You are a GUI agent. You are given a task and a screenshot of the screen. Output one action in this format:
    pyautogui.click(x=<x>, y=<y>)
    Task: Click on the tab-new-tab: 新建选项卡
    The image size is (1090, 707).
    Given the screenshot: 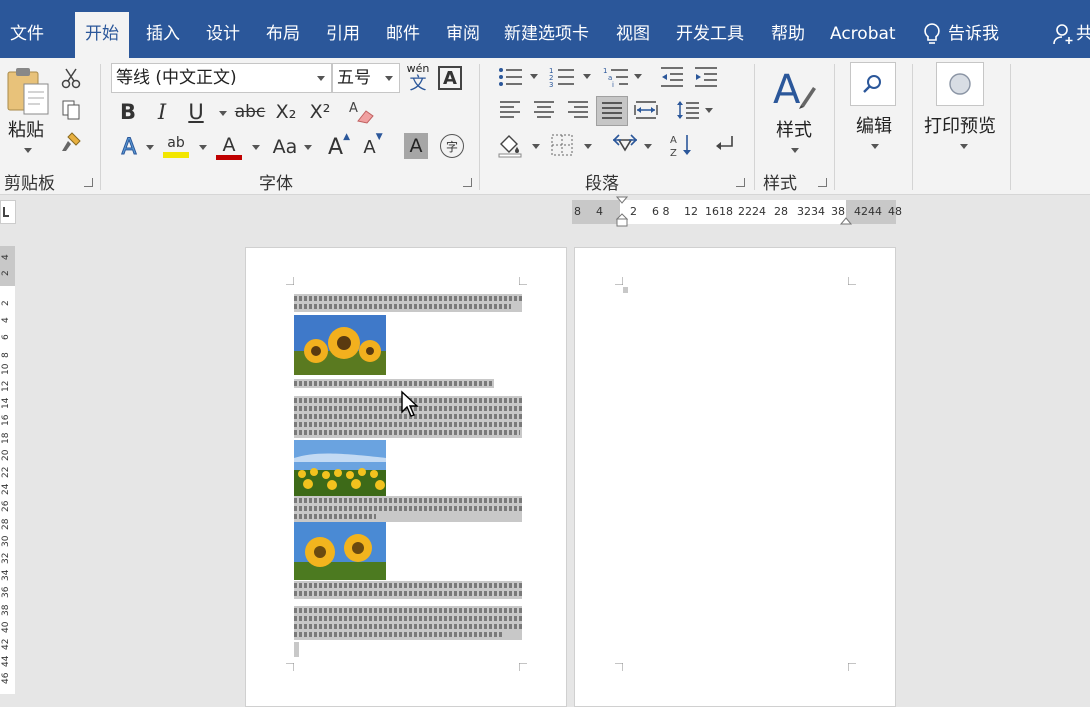 What is the action you would take?
    pyautogui.click(x=546, y=35)
    